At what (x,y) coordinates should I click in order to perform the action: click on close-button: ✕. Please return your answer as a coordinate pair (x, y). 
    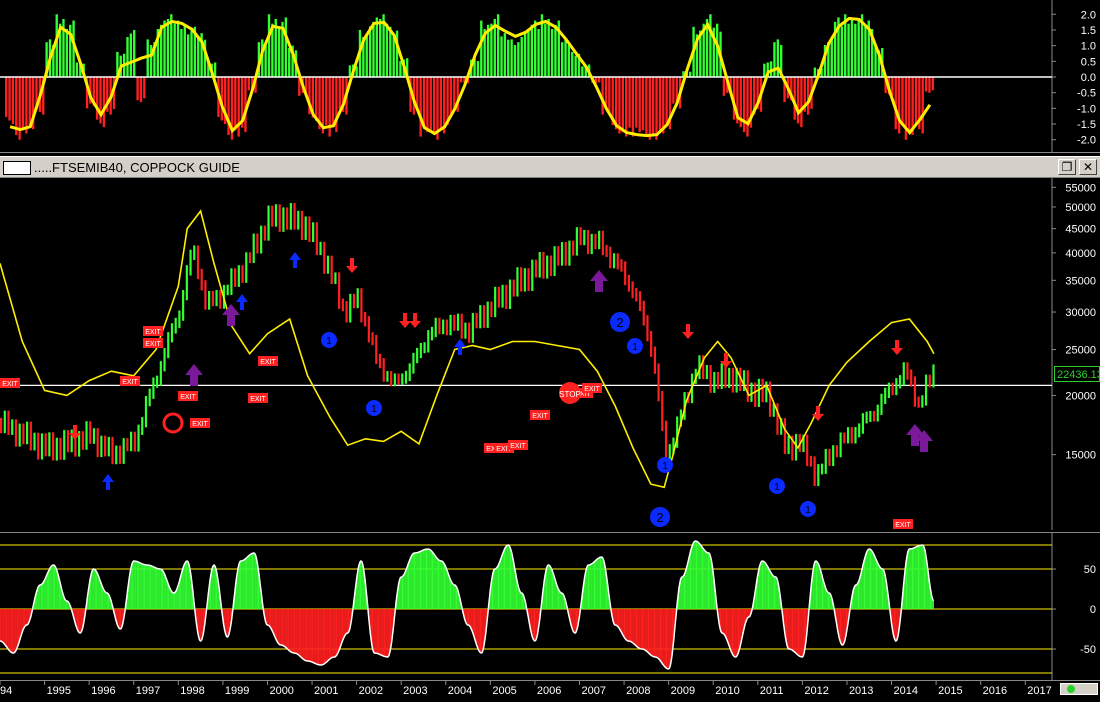
    Looking at the image, I should click on (1088, 167).